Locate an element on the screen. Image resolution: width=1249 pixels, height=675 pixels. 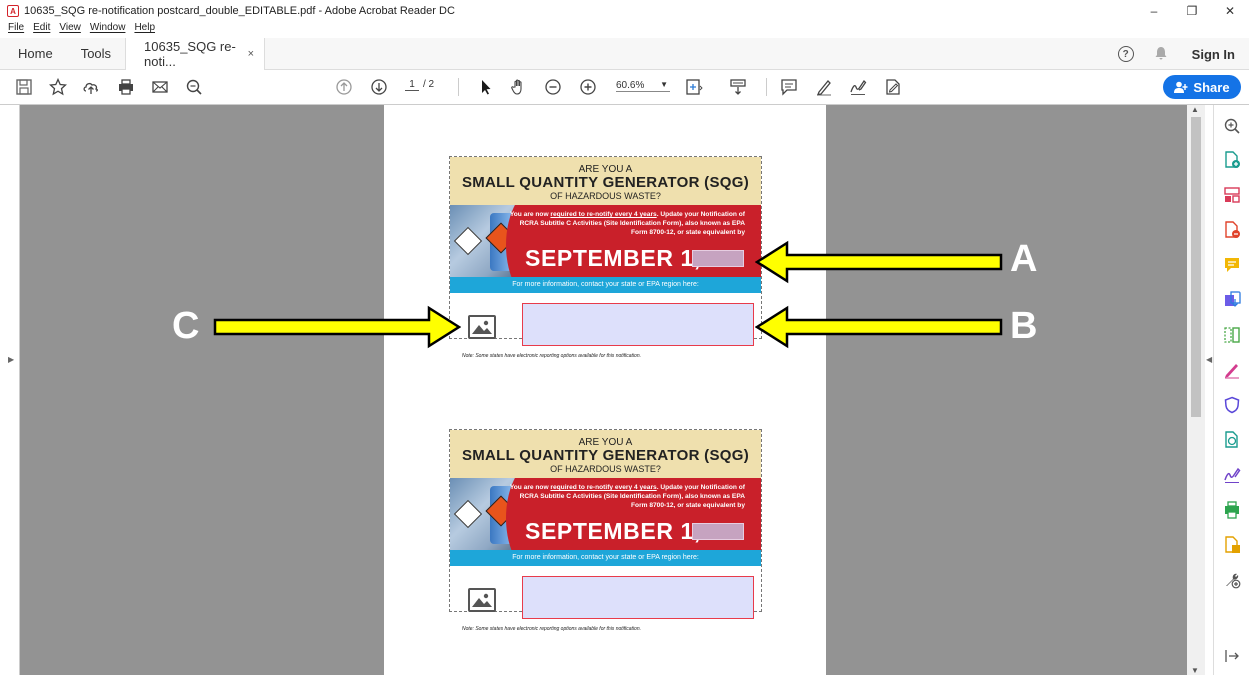
hand-tool-icon is located at coordinates (519, 87).